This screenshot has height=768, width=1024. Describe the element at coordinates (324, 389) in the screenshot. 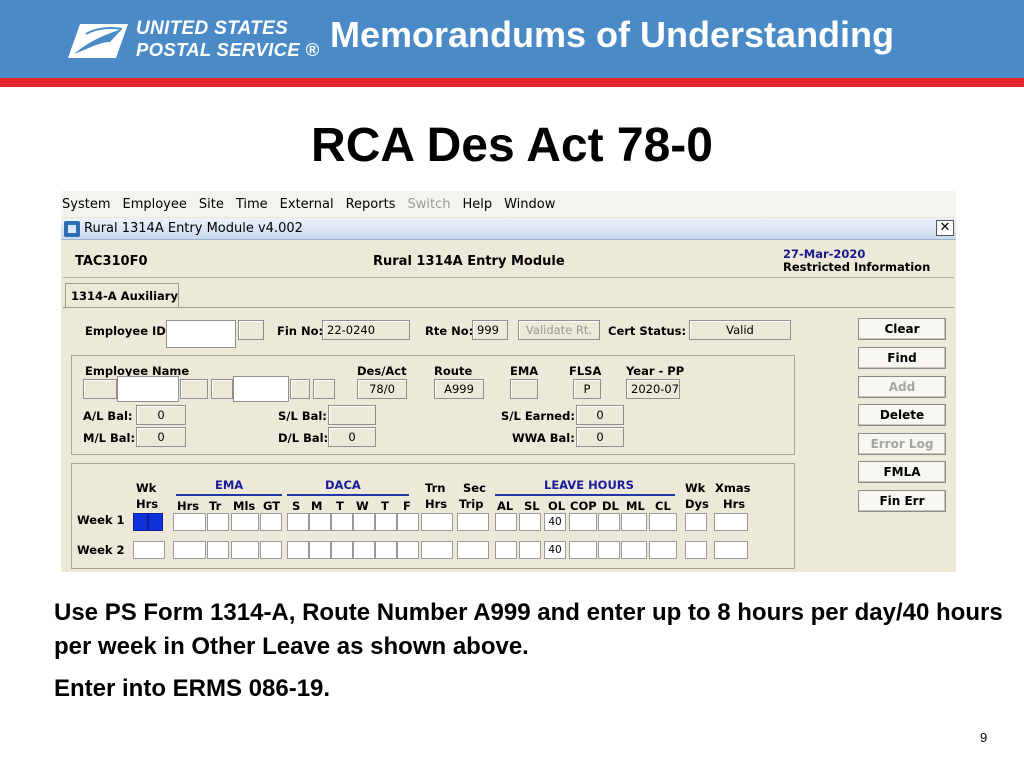

I see `name-part-7-field` at that location.